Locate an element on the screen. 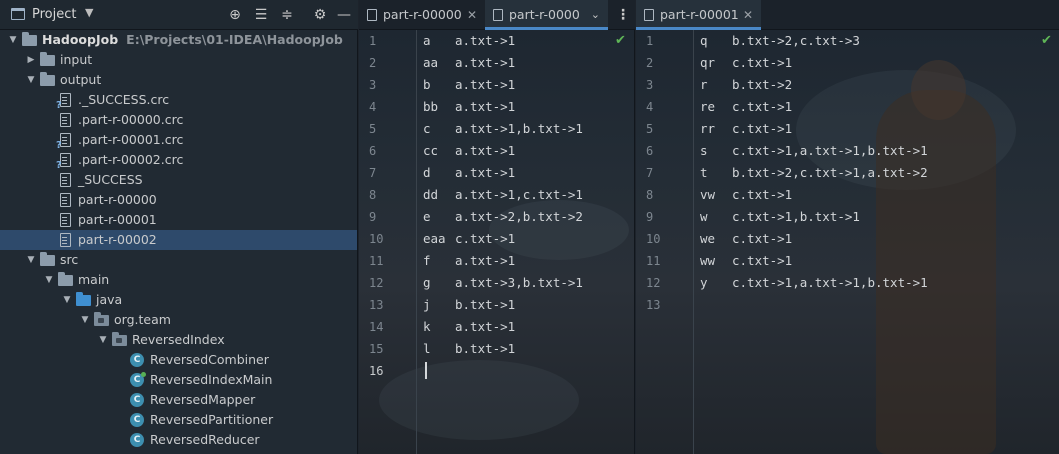 This screenshot has width=1059, height=454. expand-all-icon: ☰ is located at coordinates (261, 15).